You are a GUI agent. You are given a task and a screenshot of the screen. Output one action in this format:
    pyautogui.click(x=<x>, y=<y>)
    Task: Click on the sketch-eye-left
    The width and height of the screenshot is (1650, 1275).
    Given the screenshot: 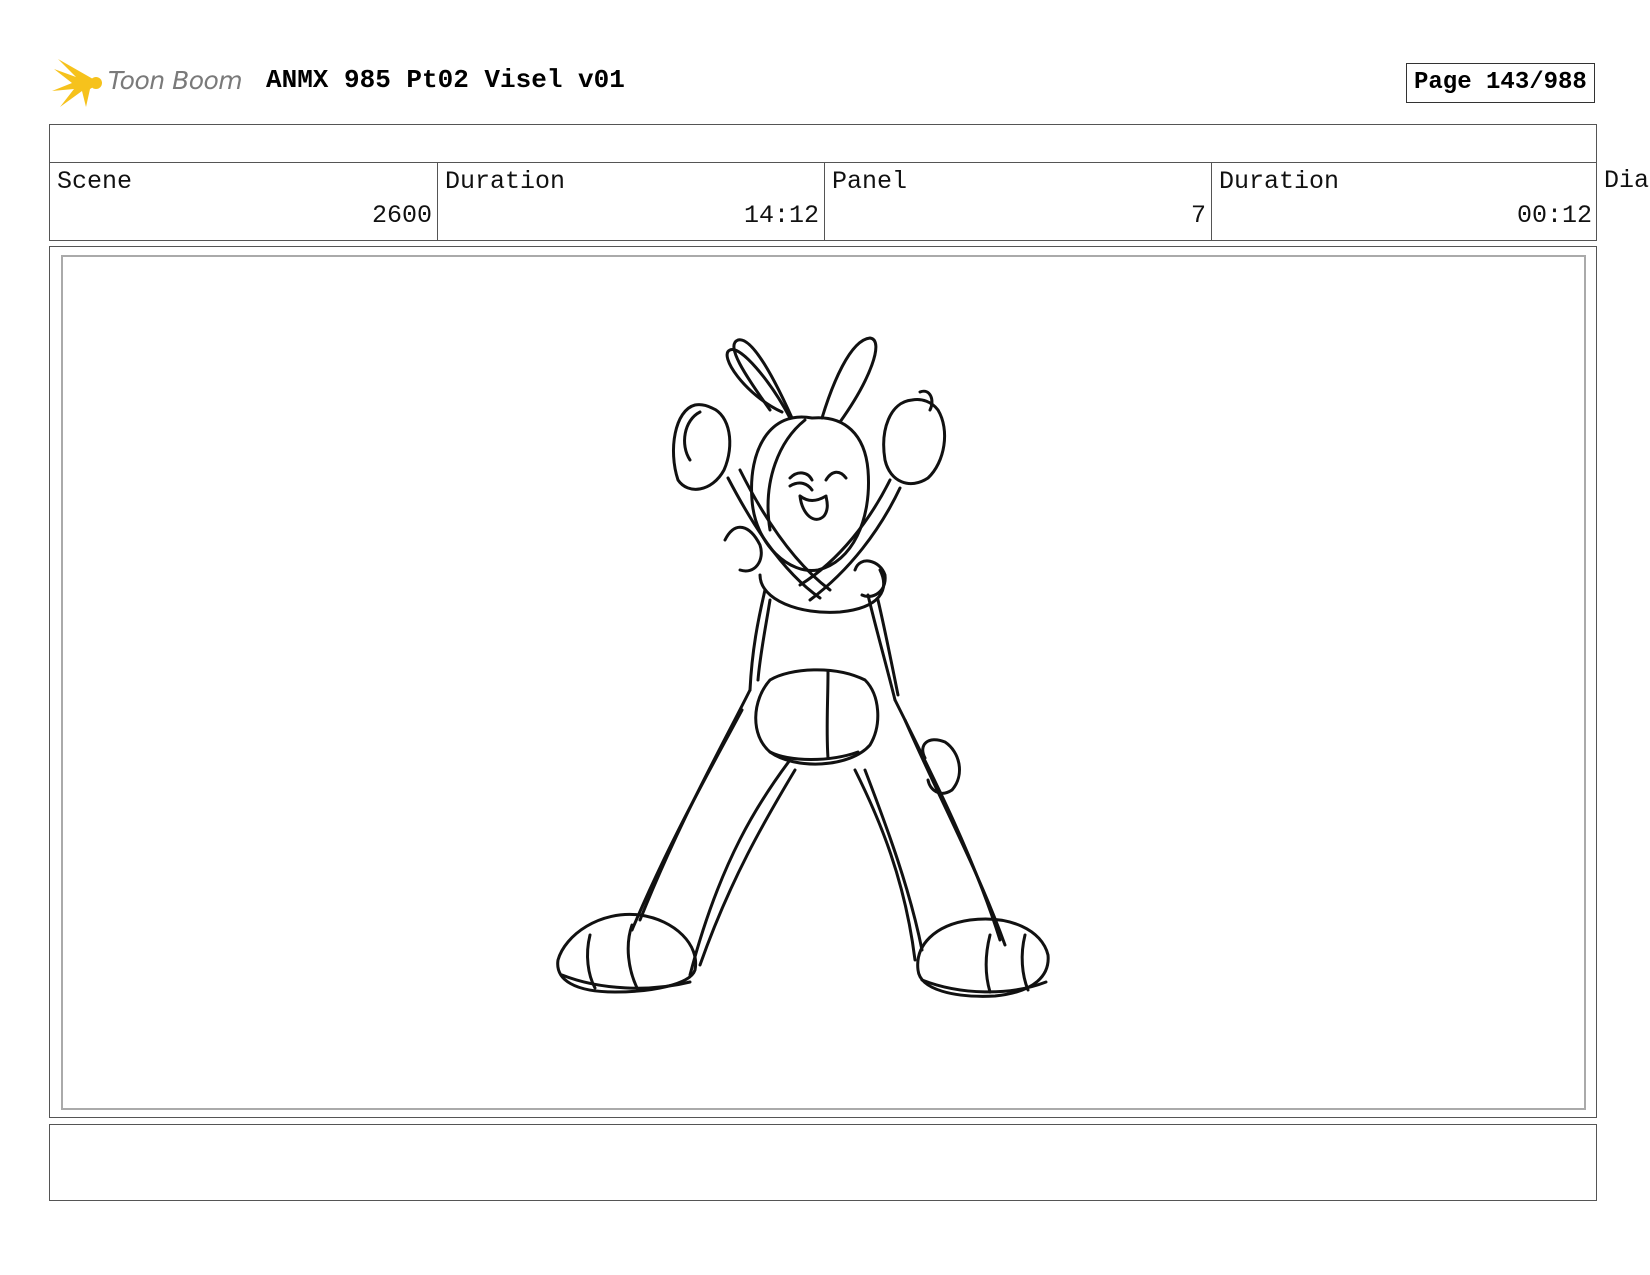 What is the action you would take?
    pyautogui.click(x=801, y=476)
    